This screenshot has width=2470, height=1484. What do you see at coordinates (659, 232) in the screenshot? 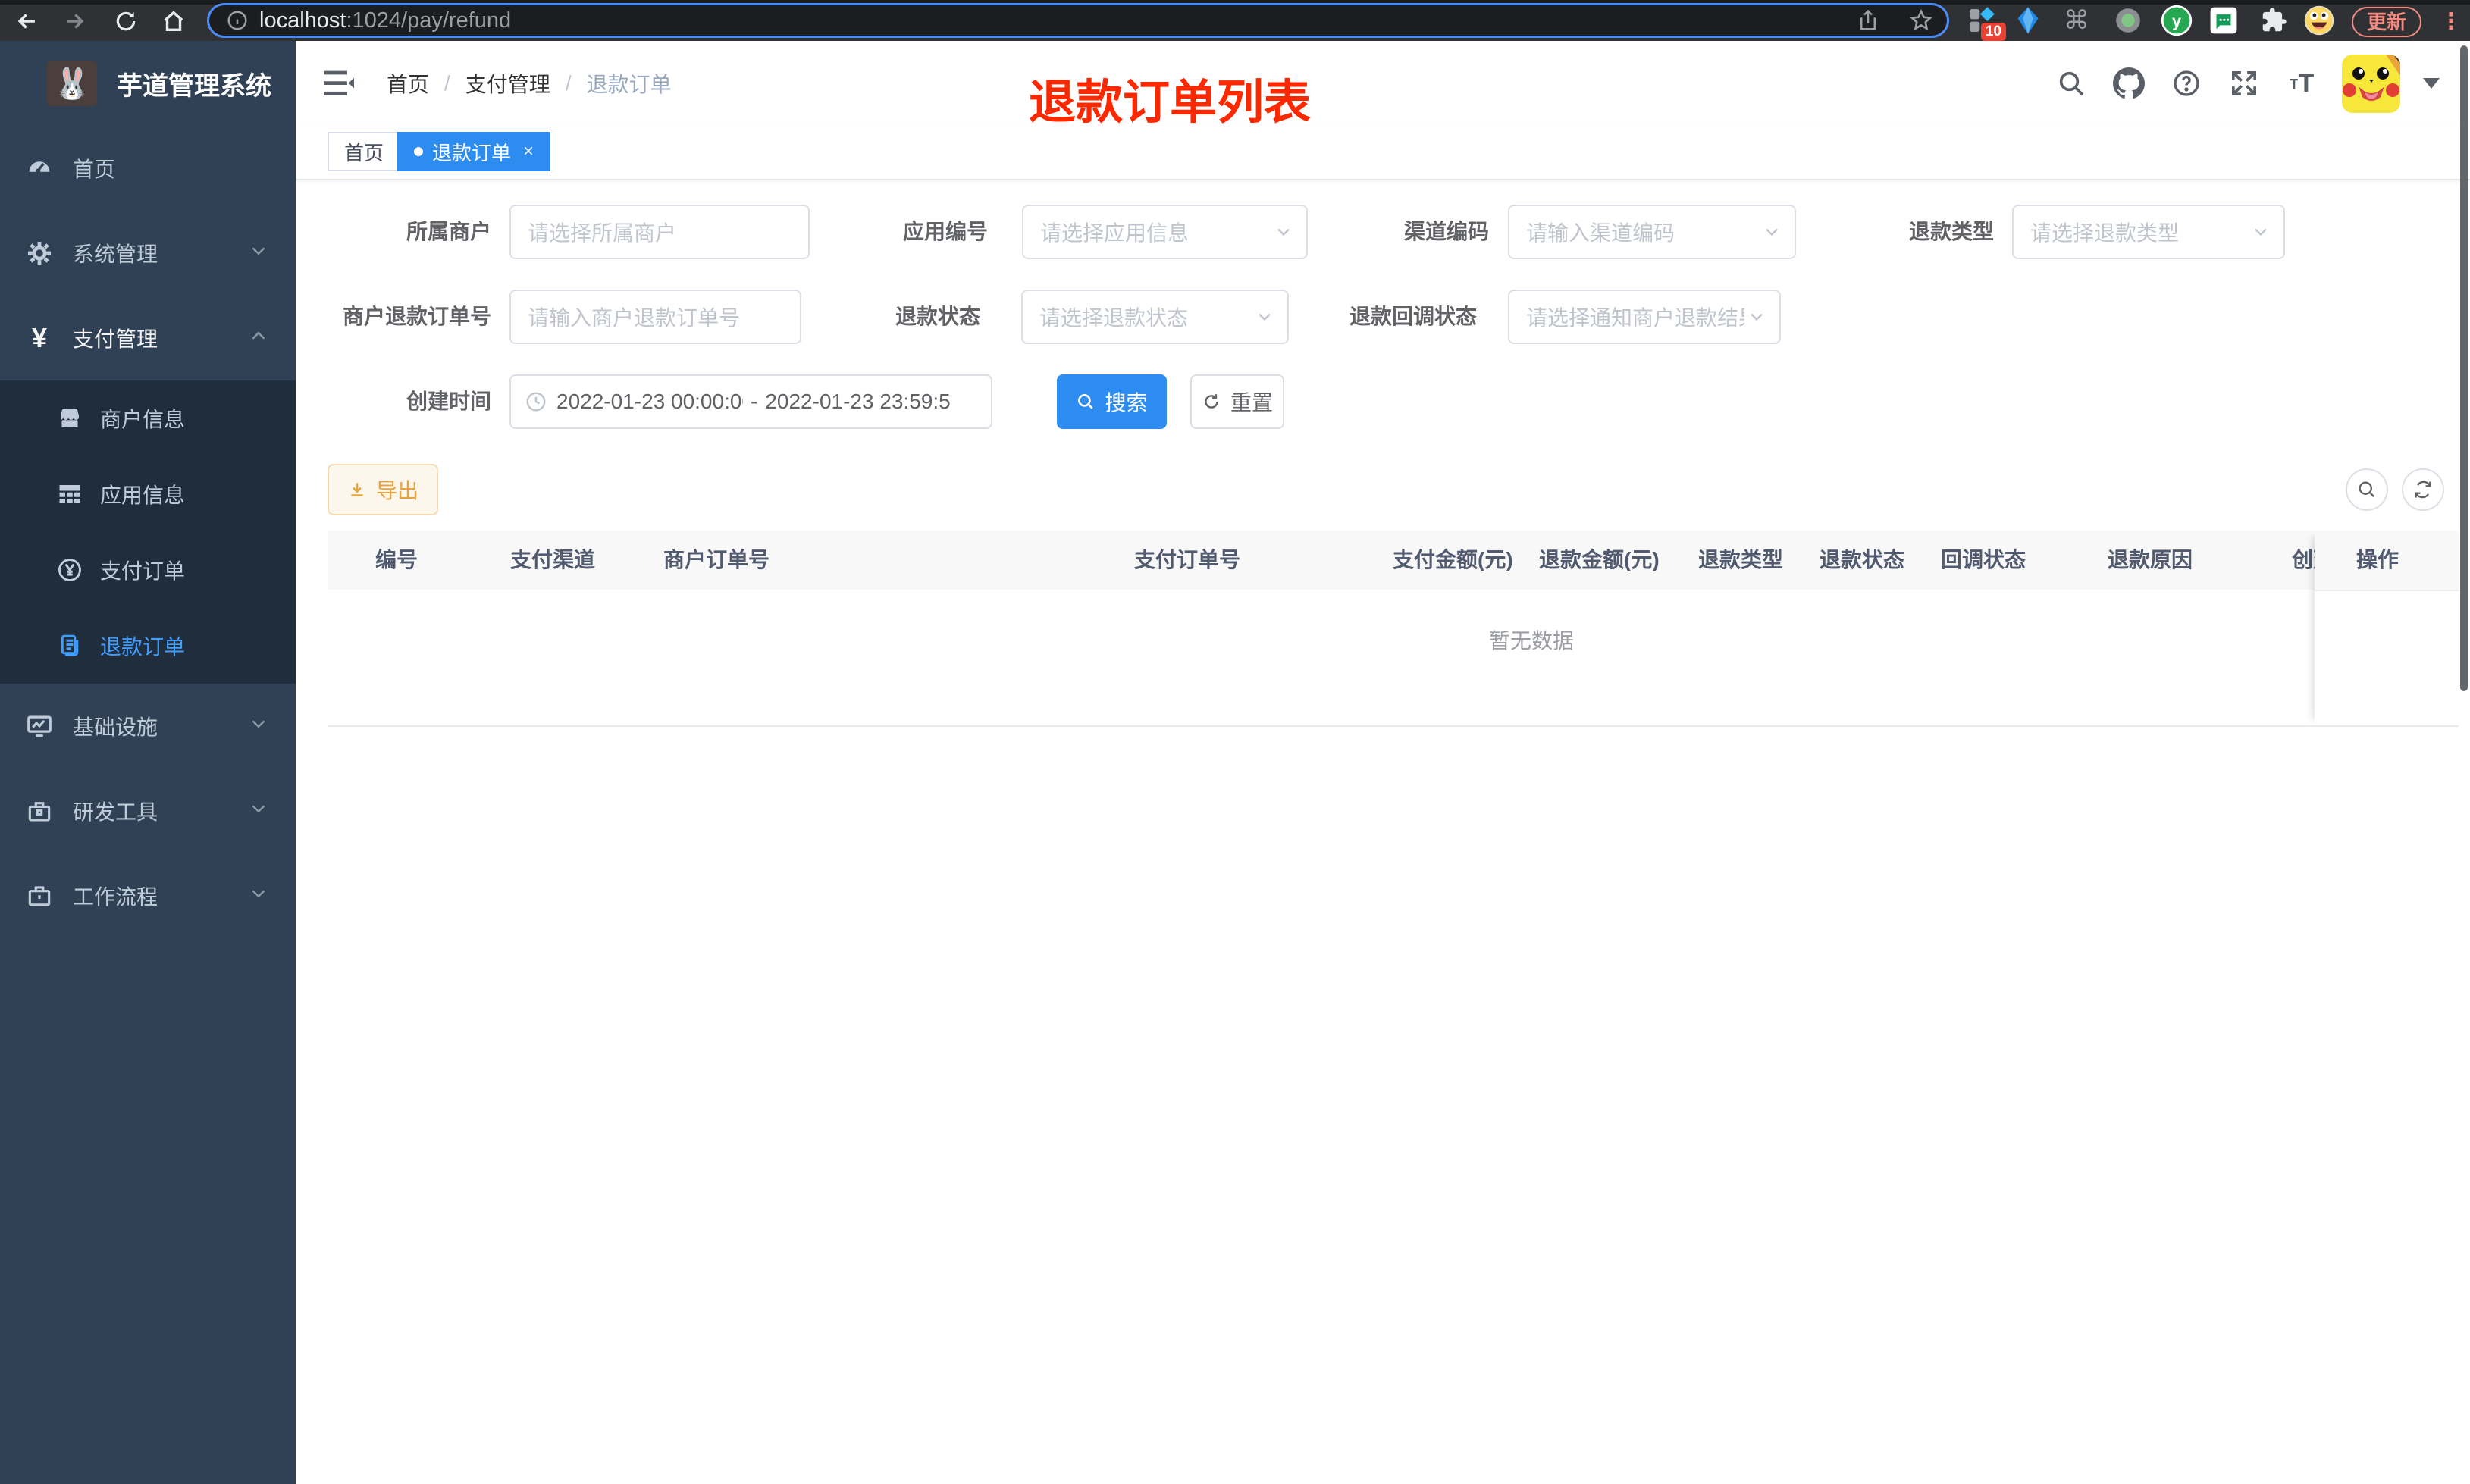
I see `merchant-select: 请选择所属商户` at bounding box center [659, 232].